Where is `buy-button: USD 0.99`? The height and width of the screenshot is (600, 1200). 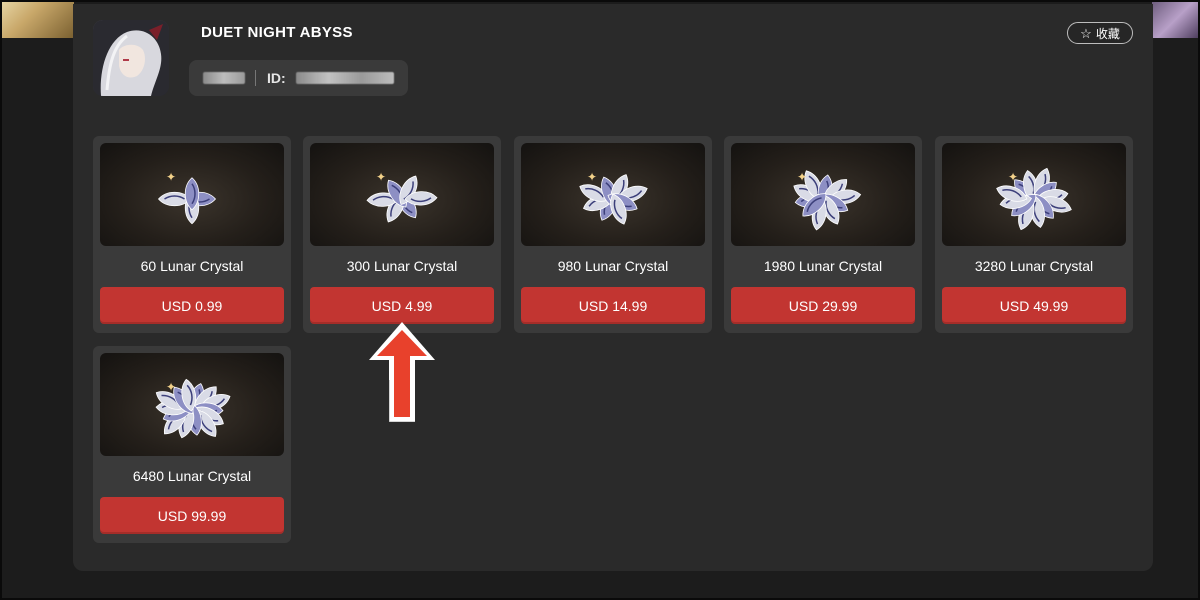 buy-button: USD 0.99 is located at coordinates (192, 305).